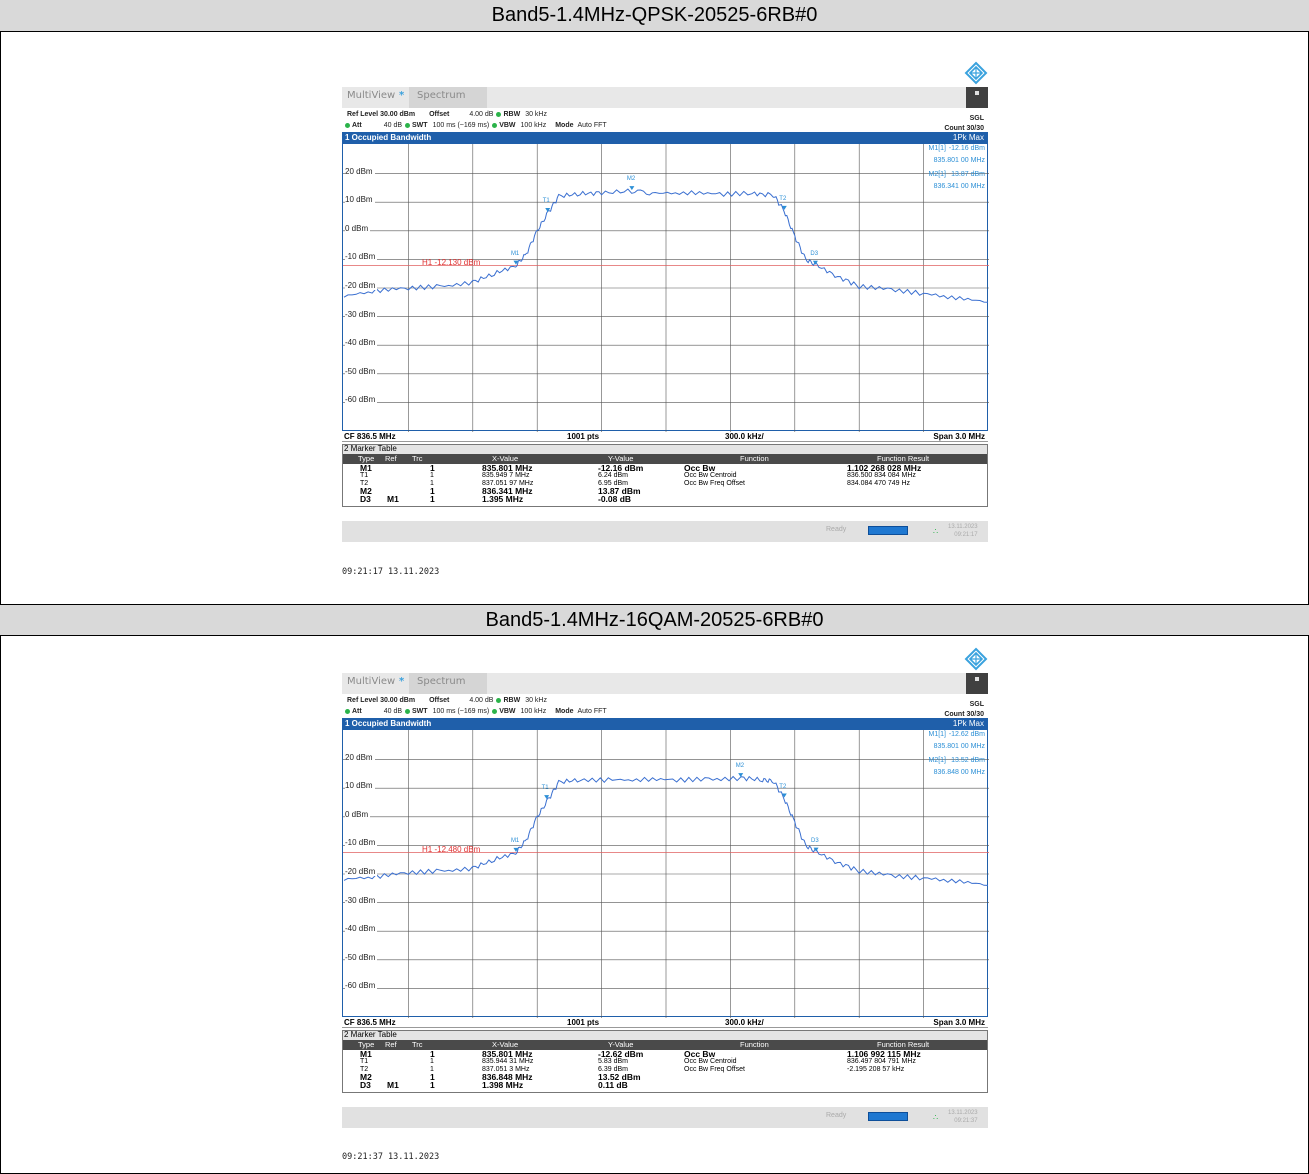  What do you see at coordinates (976, 659) in the screenshot?
I see `rs-logo-icon` at bounding box center [976, 659].